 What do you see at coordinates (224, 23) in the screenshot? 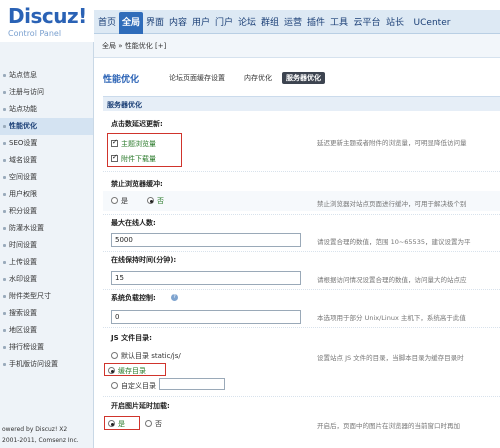
I see `nav-tab-portal: 门户` at bounding box center [224, 23].